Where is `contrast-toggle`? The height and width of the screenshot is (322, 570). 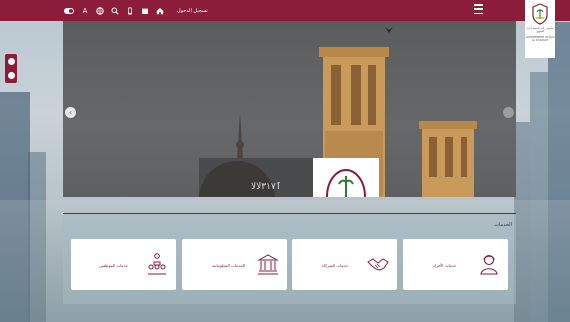 contrast-toggle is located at coordinates (69, 10).